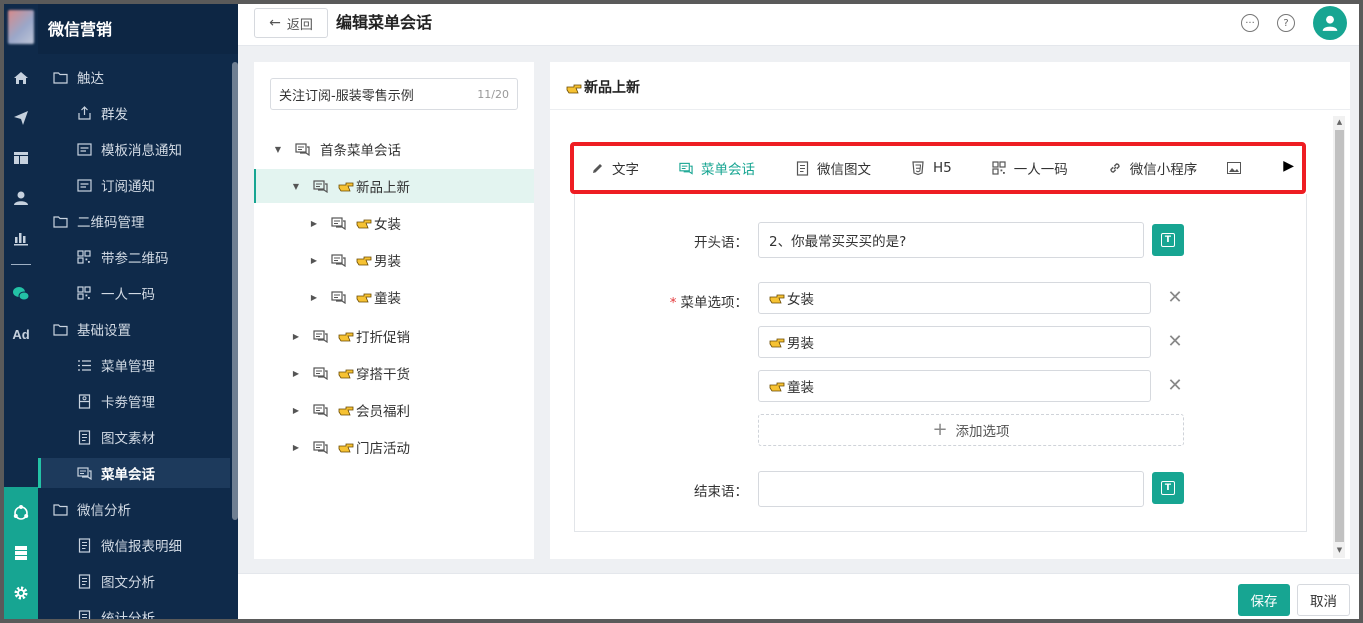 The height and width of the screenshot is (623, 1363). What do you see at coordinates (951, 240) in the screenshot?
I see `opening-input: 2、你最常买买买的是?` at bounding box center [951, 240].